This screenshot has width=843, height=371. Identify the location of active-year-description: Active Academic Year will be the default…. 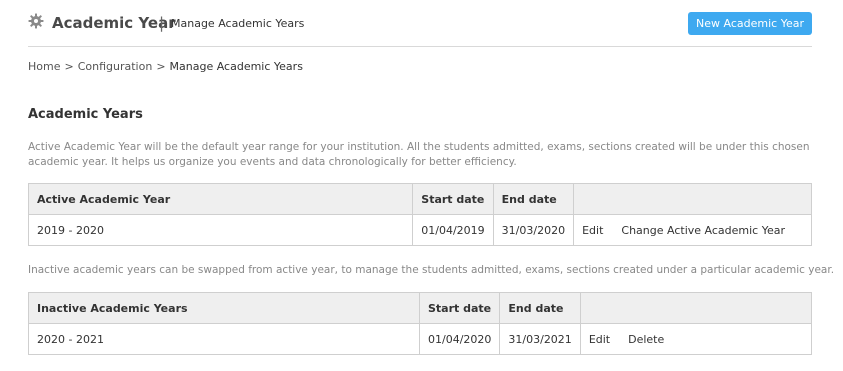
(419, 154).